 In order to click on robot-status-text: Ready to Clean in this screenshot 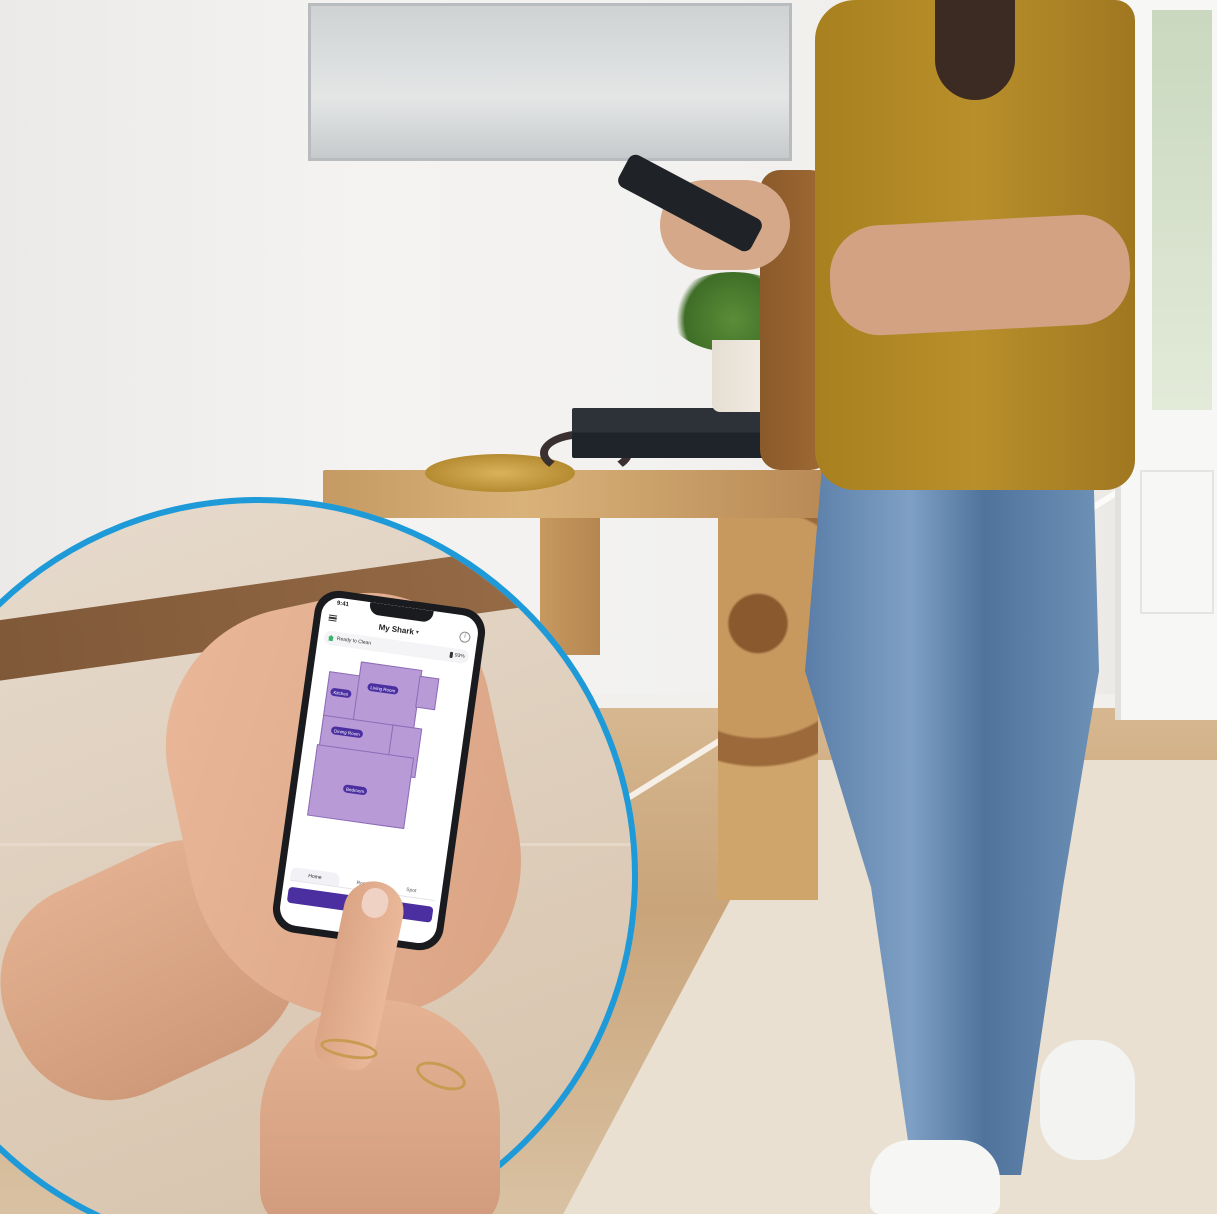, I will do `click(354, 641)`.